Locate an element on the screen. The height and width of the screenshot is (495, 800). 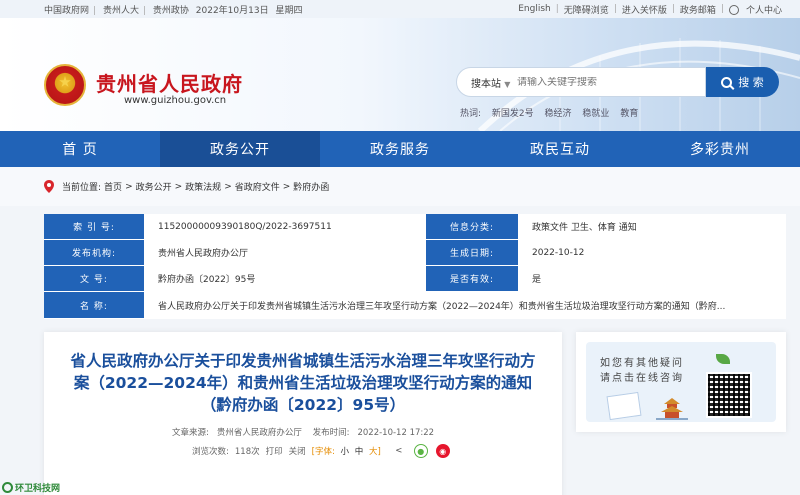
breadcrumb-item: 省政府文件 is located at coordinates (257, 186).